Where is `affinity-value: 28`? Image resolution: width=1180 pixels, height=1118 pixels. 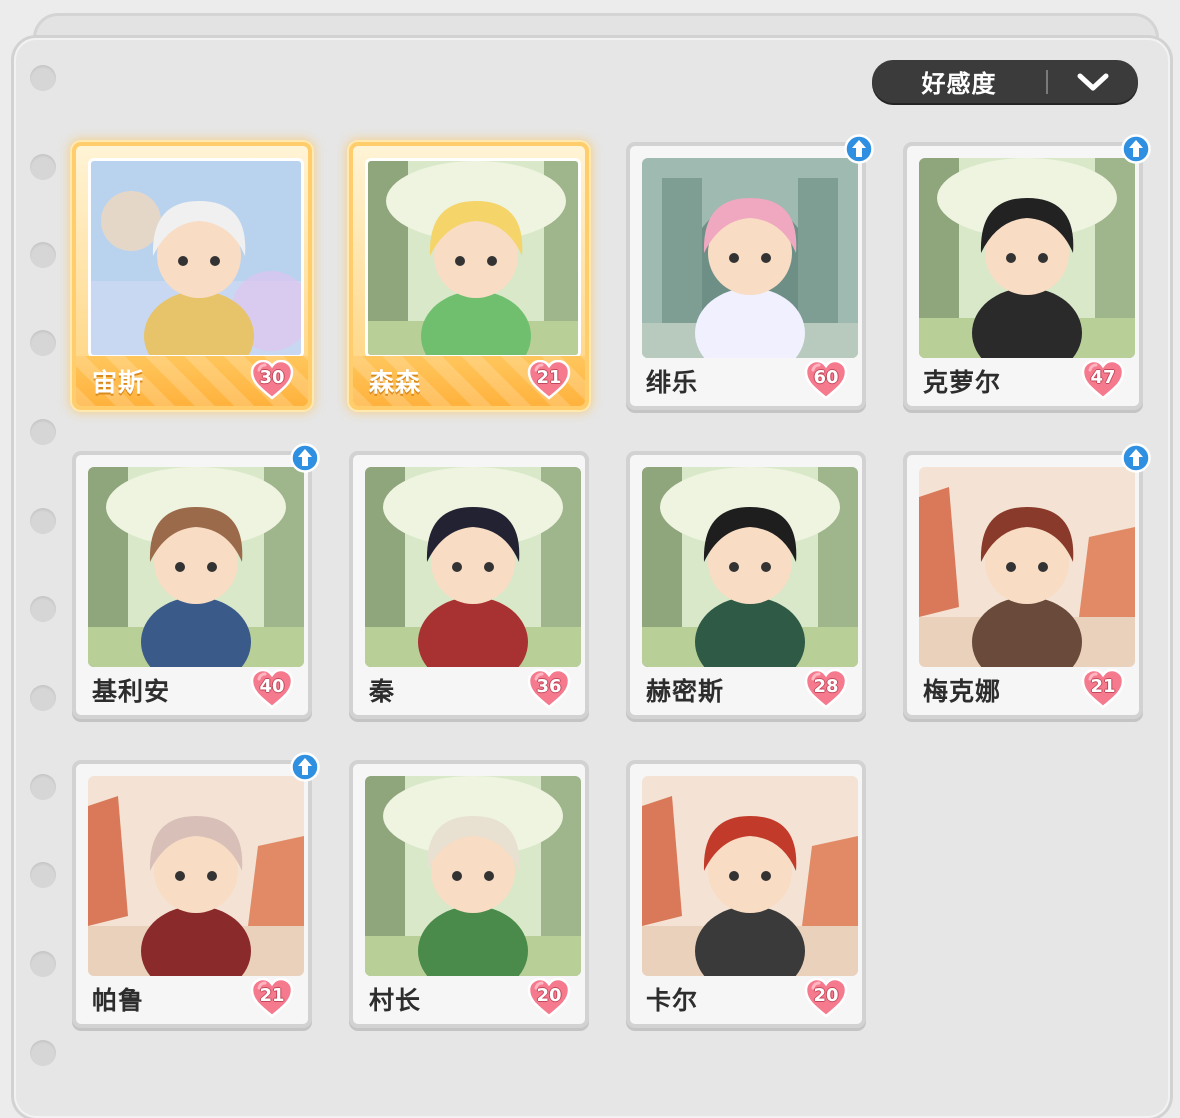 affinity-value: 28 is located at coordinates (826, 686).